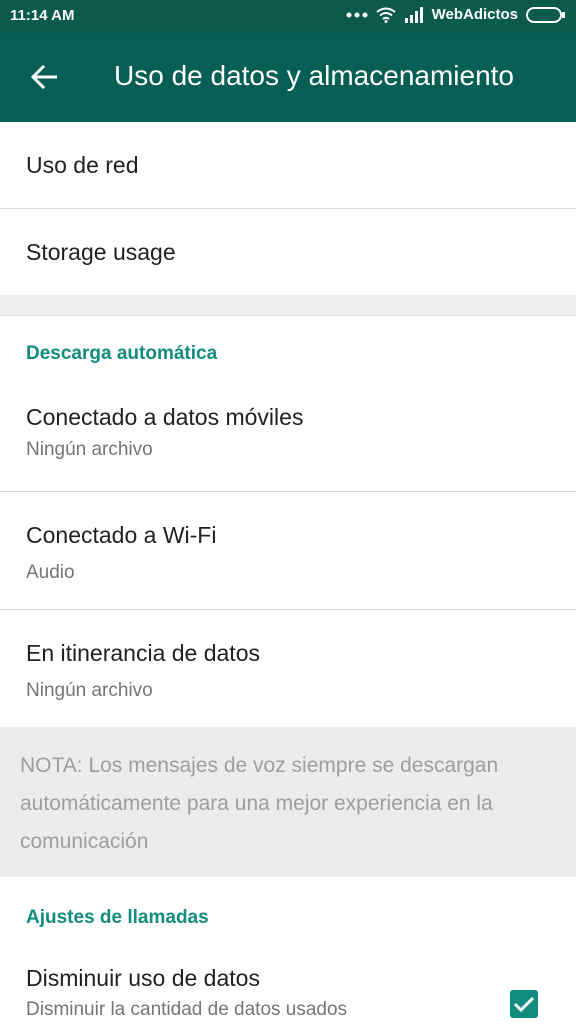 The image size is (576, 1024). Describe the element at coordinates (288, 252) in the screenshot. I see `storage-usage-item: Storage usage` at that location.